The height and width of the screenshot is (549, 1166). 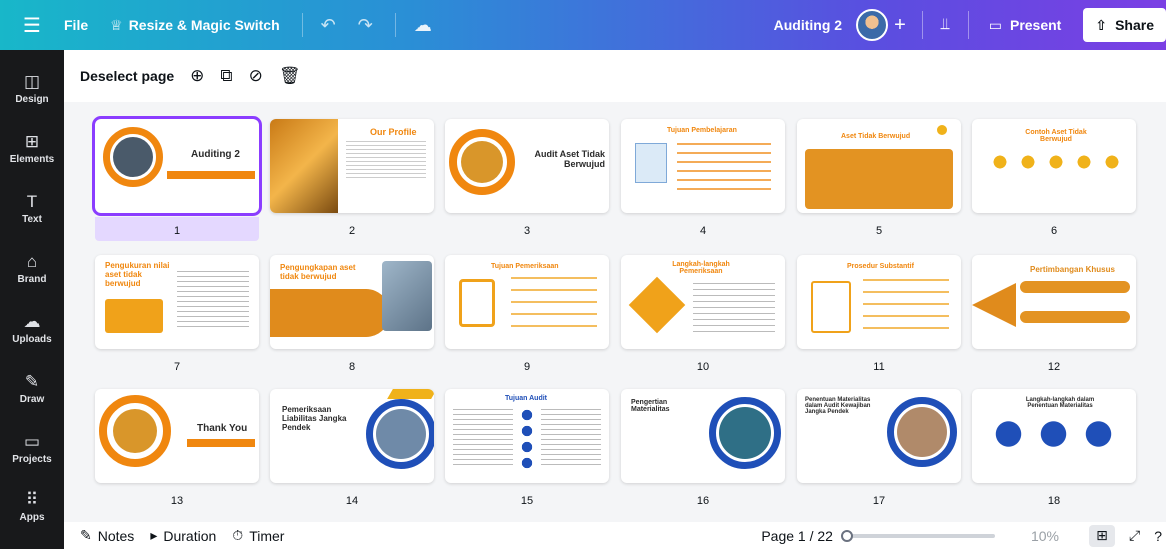 I want to click on top-bar-right: Auditing 2 + ⫫ ▭ Present ⇧ Share, so click(x=970, y=25).